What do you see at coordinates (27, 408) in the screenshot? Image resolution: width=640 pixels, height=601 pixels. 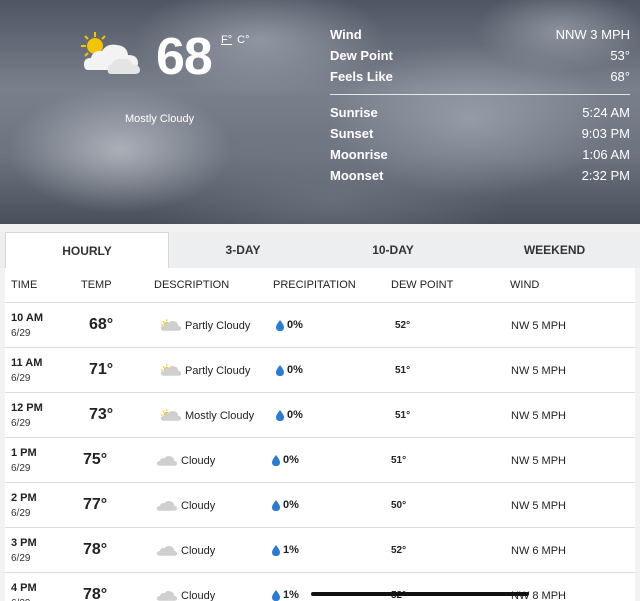 I see `row-time: 12 PM` at bounding box center [27, 408].